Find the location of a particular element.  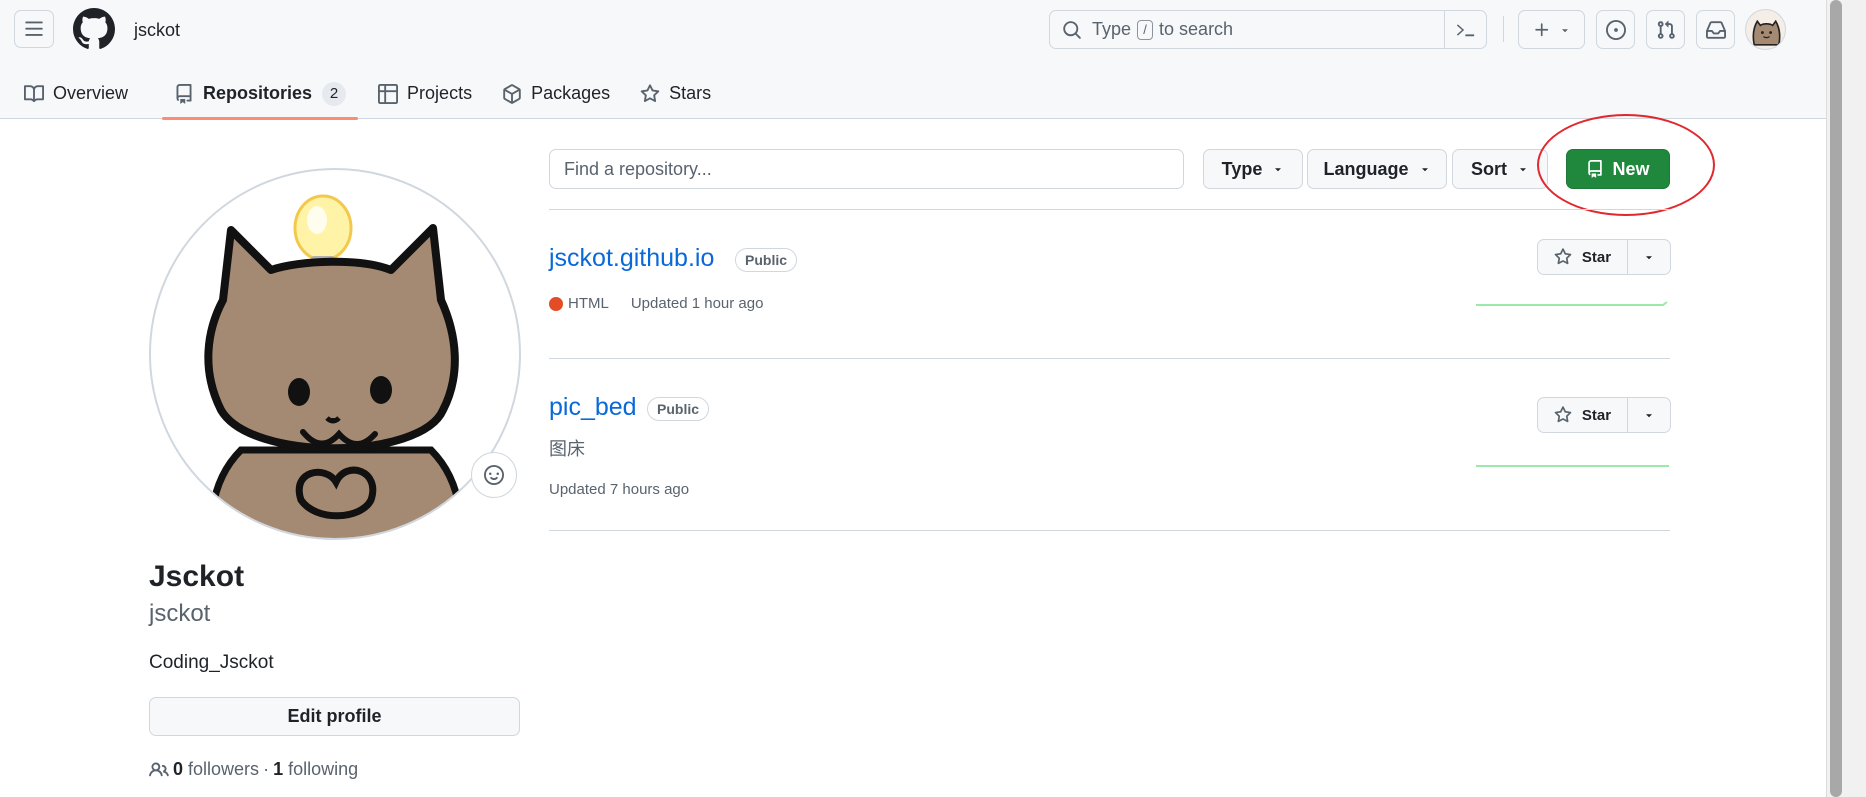

repo-meta: Updated 7 hours ago is located at coordinates (619, 489).